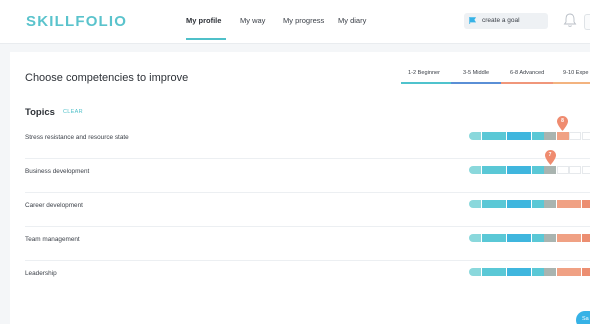 The image size is (590, 324). I want to click on score-value: 8, so click(562, 121).